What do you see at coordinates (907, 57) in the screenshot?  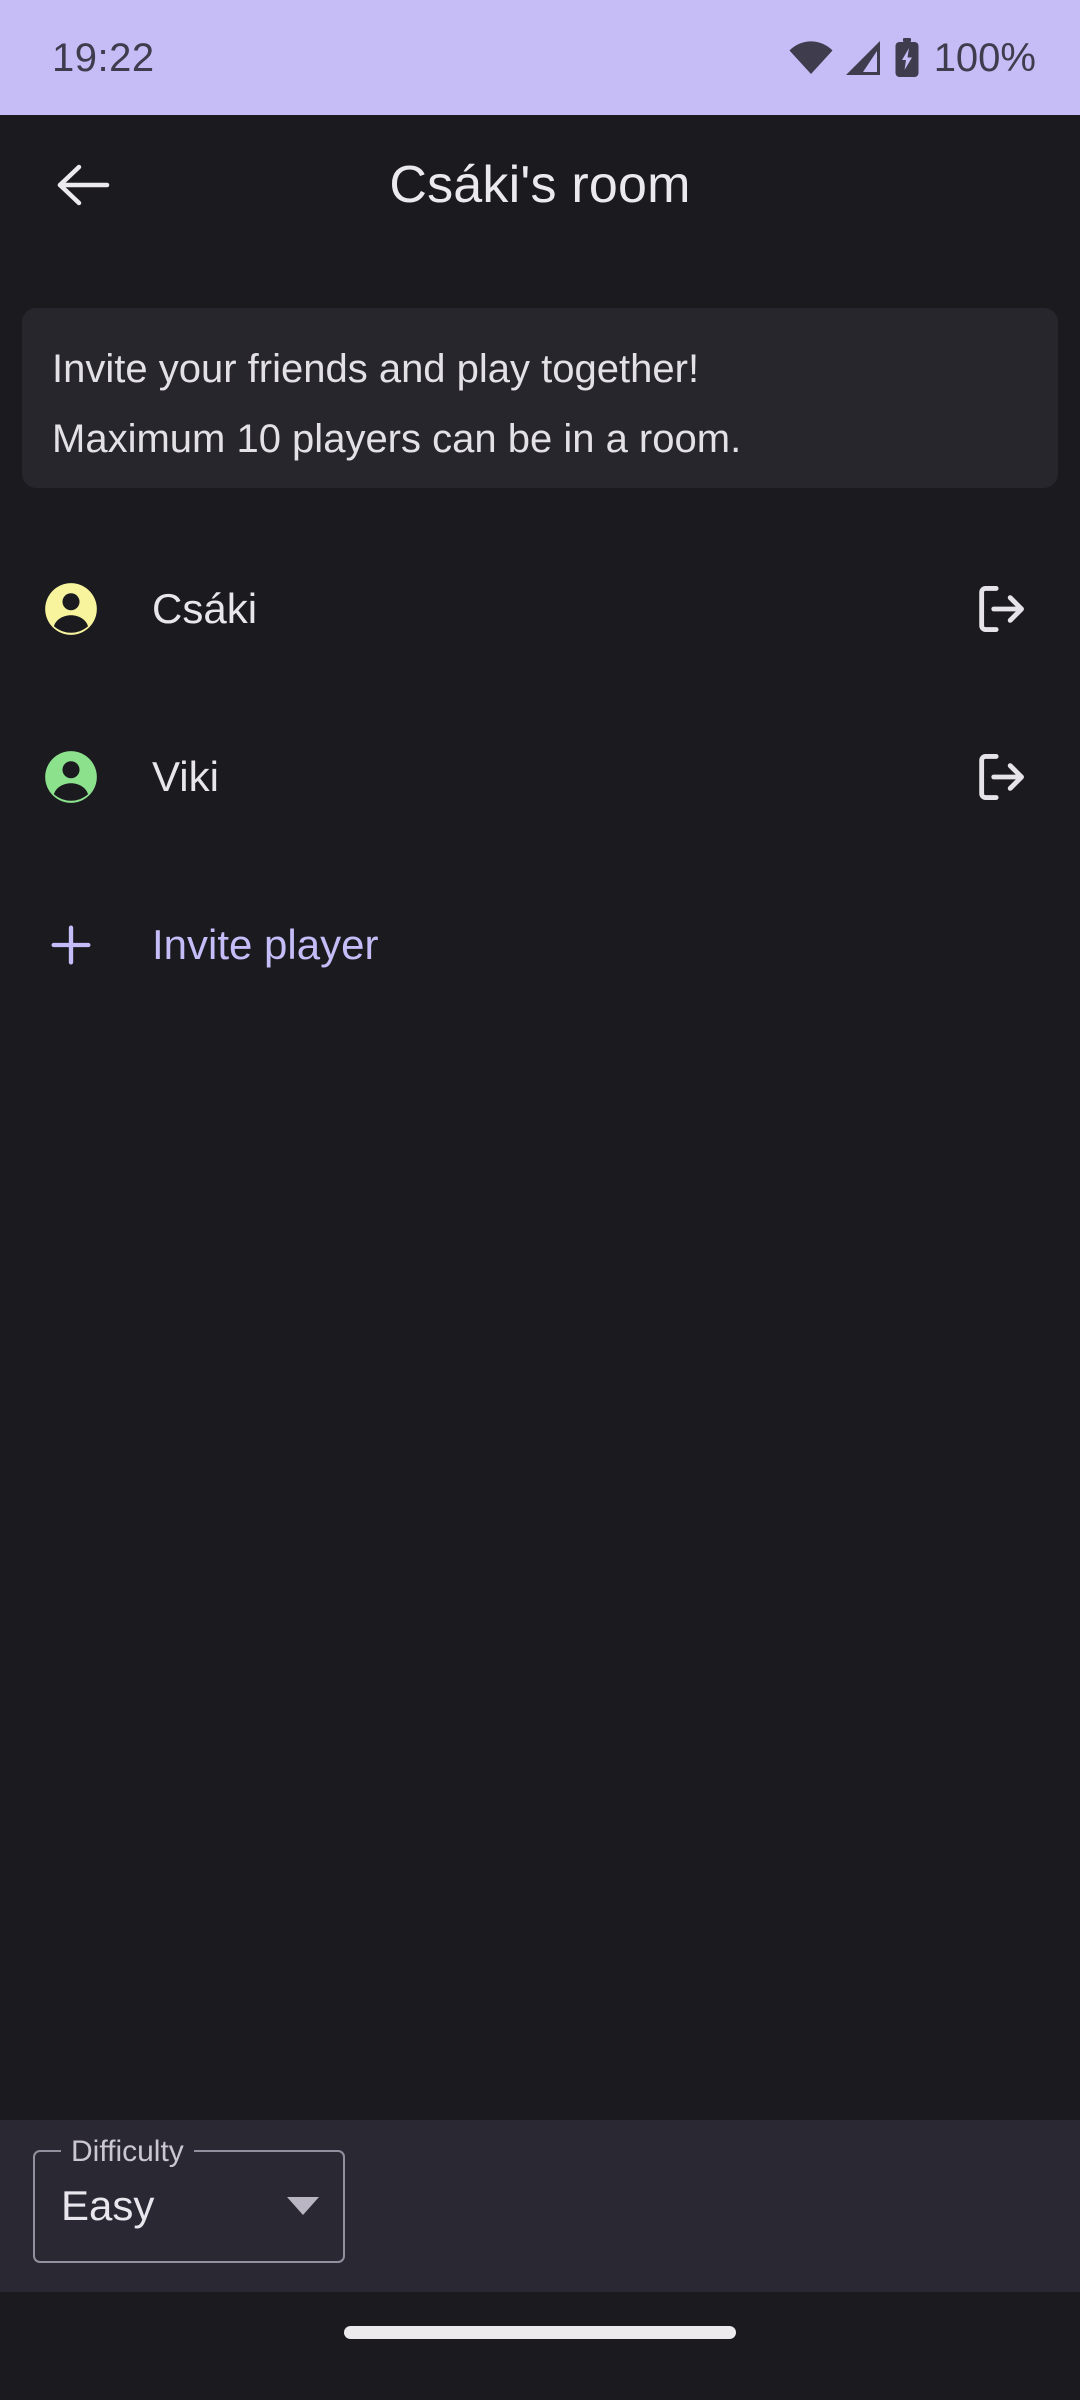 I see `battery-charging-icon` at bounding box center [907, 57].